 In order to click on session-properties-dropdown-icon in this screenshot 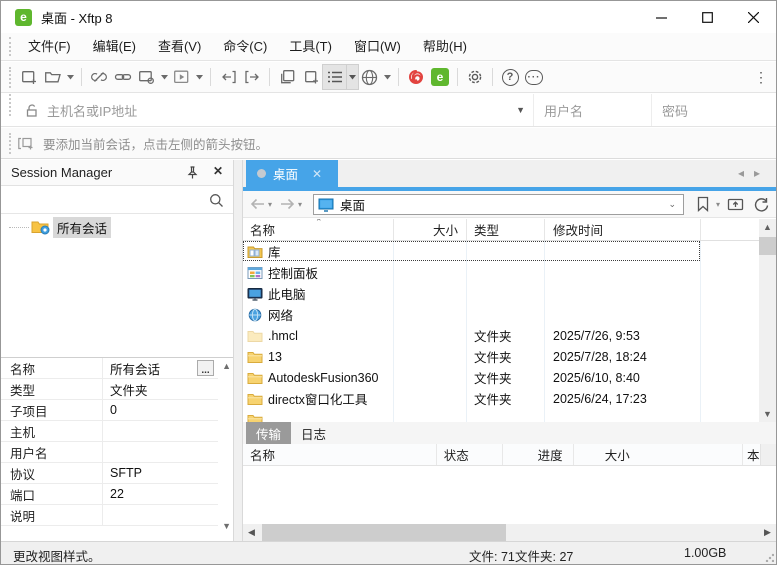, I will do `click(164, 77)`.